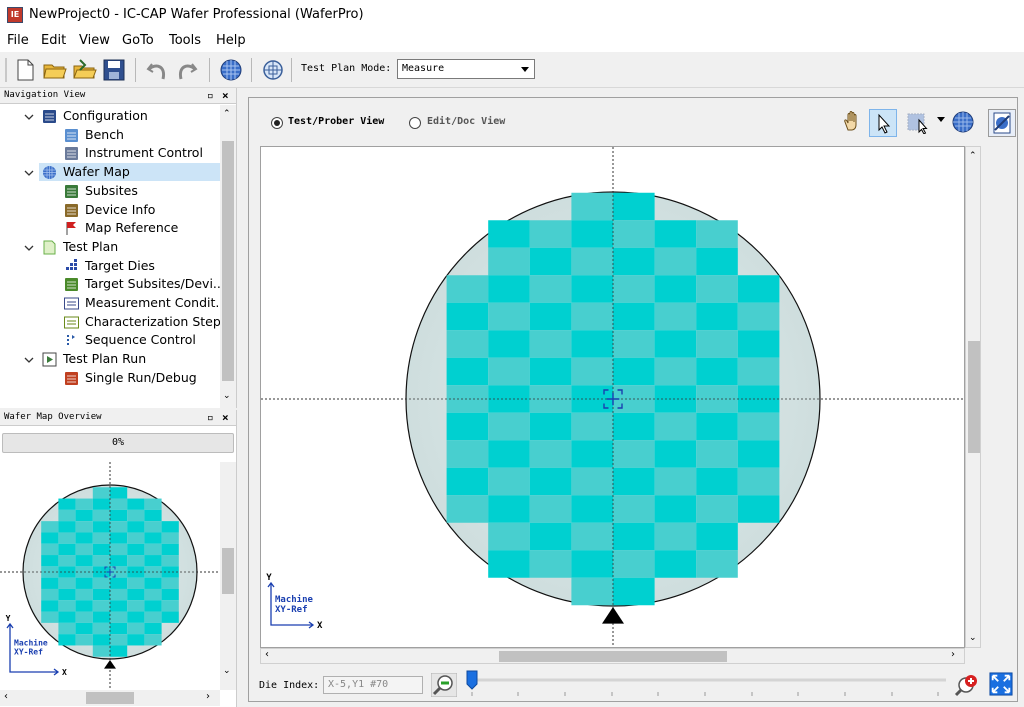  I want to click on nav-item-label: Characterization Steps, so click(156, 321).